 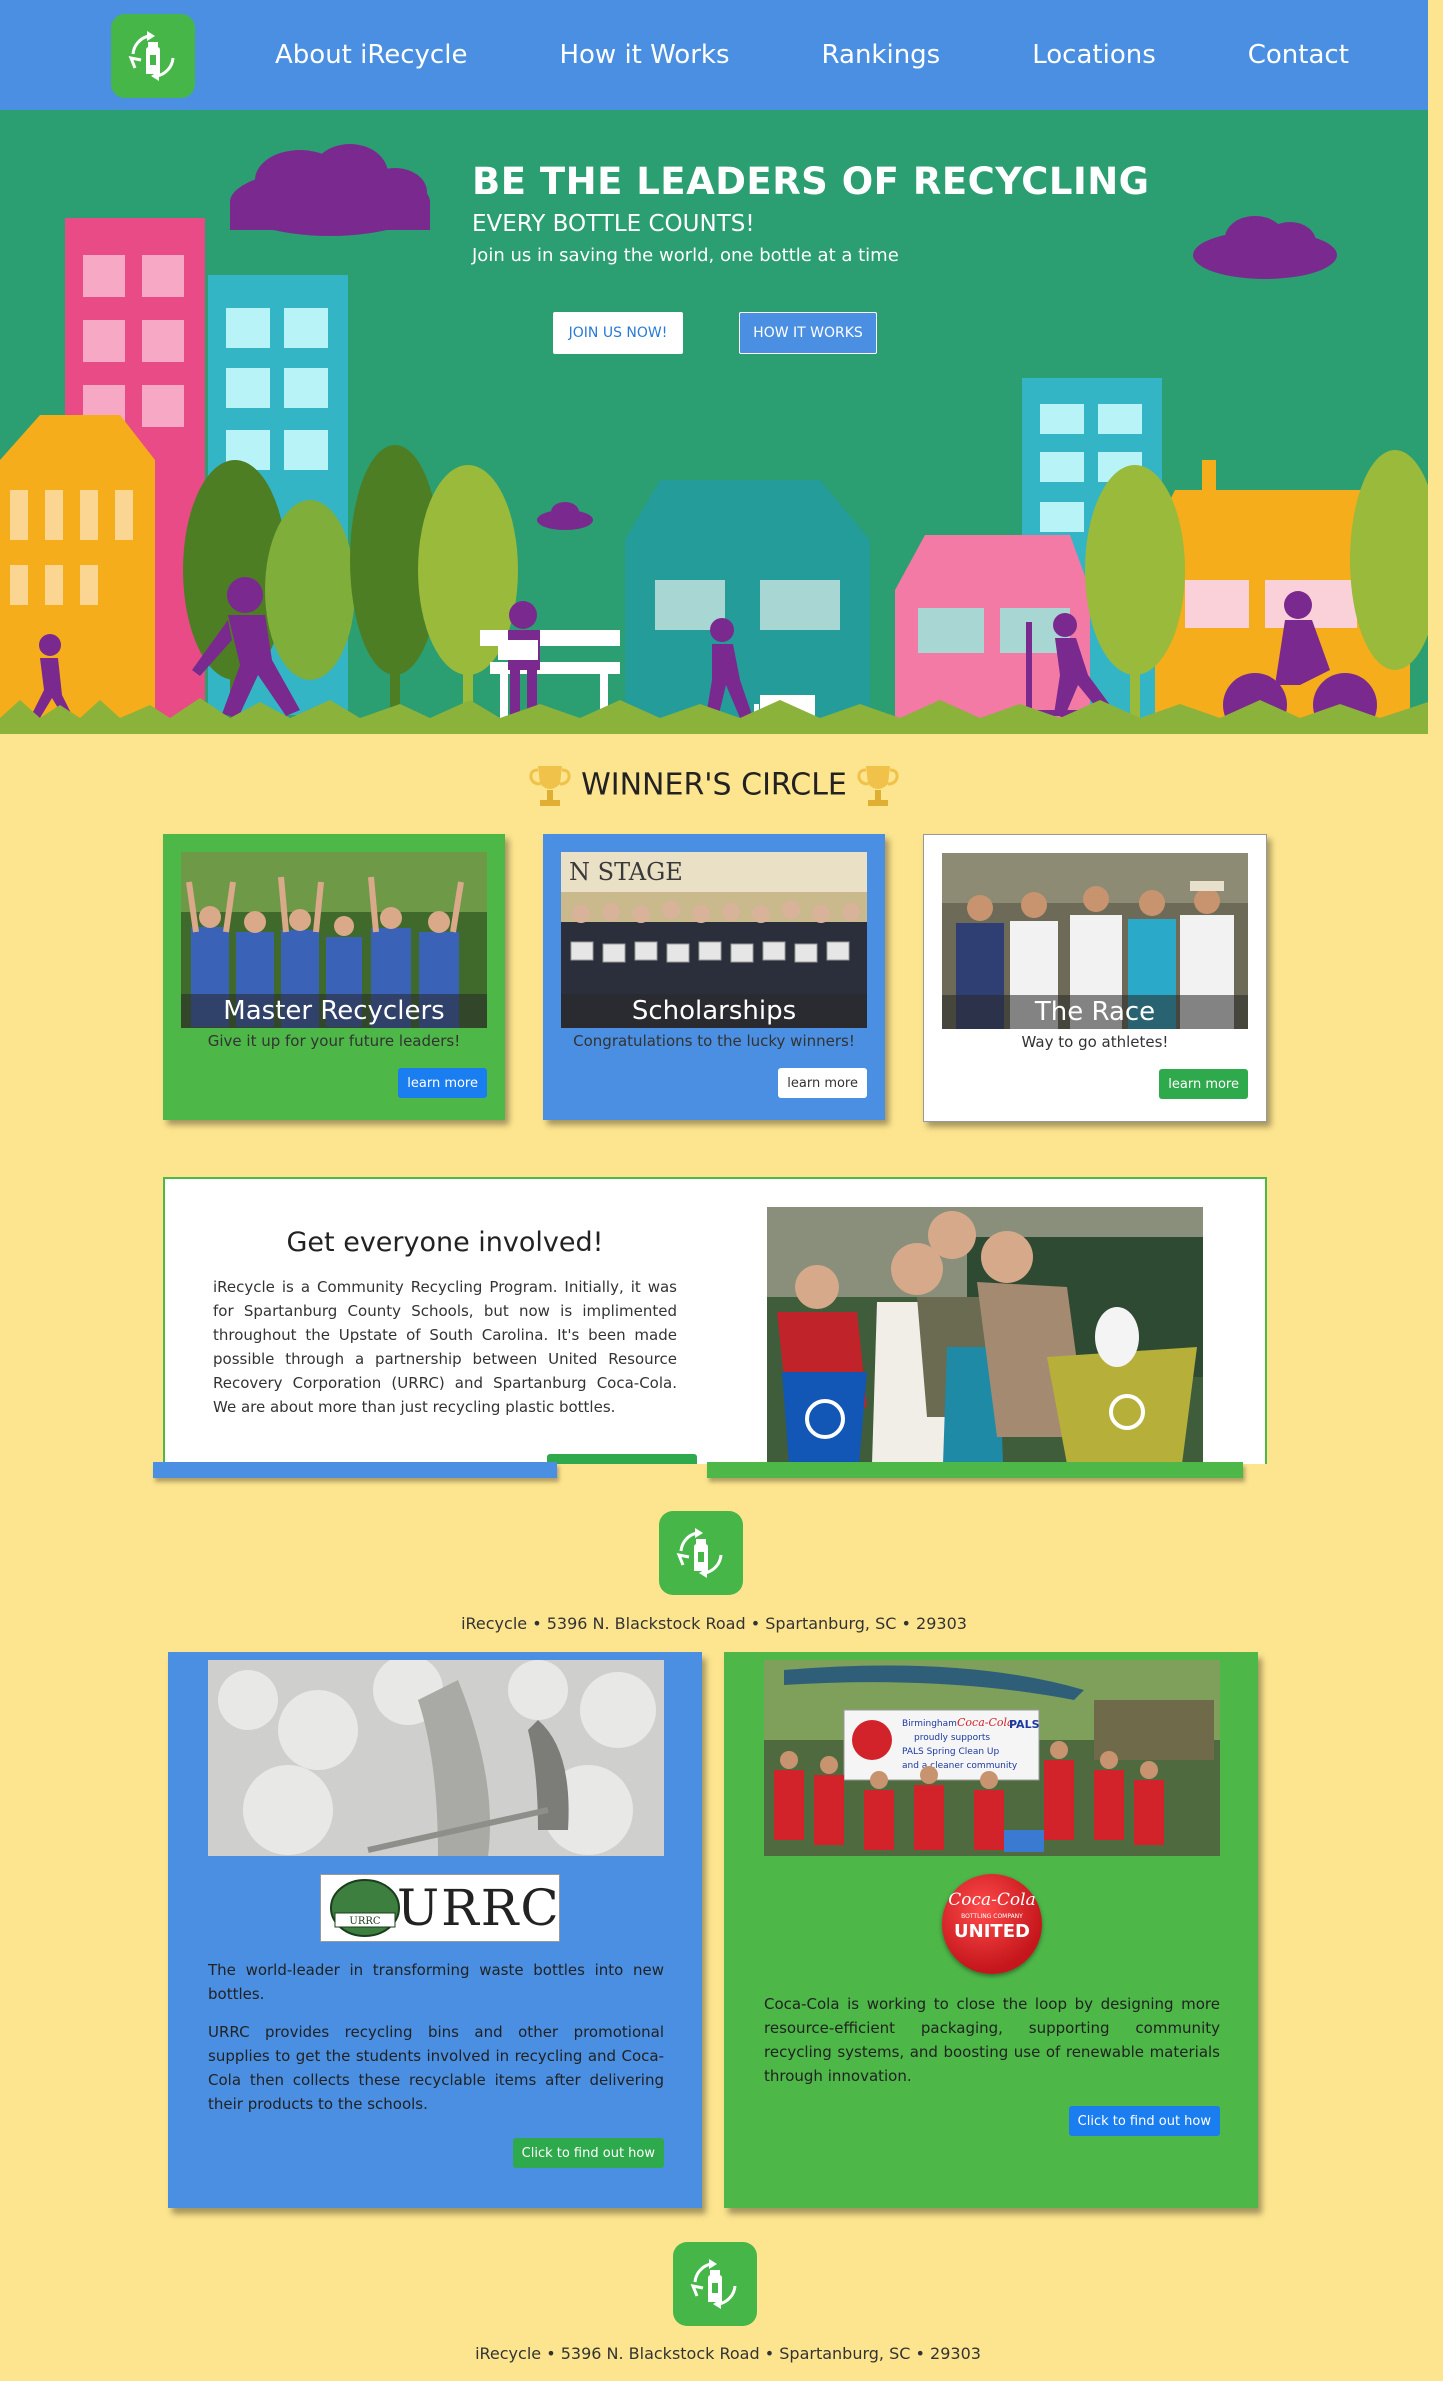 What do you see at coordinates (1095, 941) in the screenshot?
I see `the-race-photo: The Race` at bounding box center [1095, 941].